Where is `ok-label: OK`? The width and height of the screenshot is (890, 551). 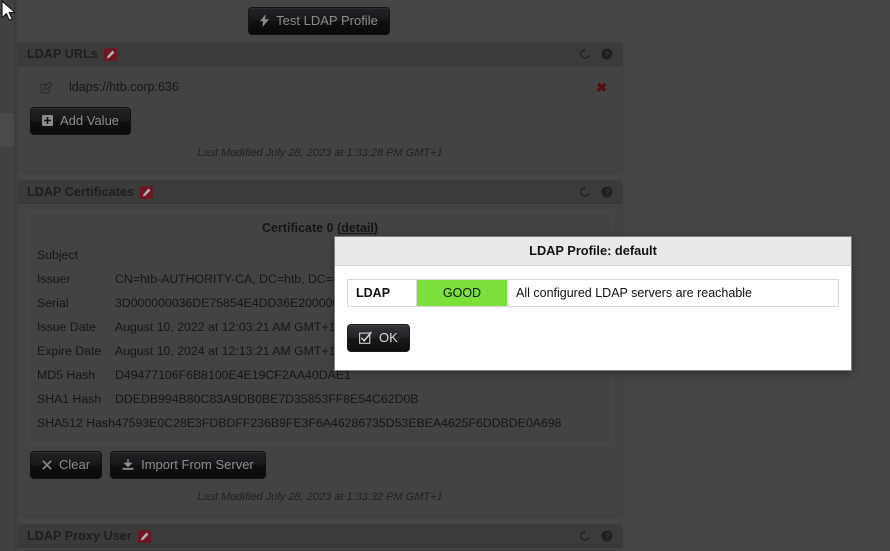
ok-label: OK is located at coordinates (388, 337).